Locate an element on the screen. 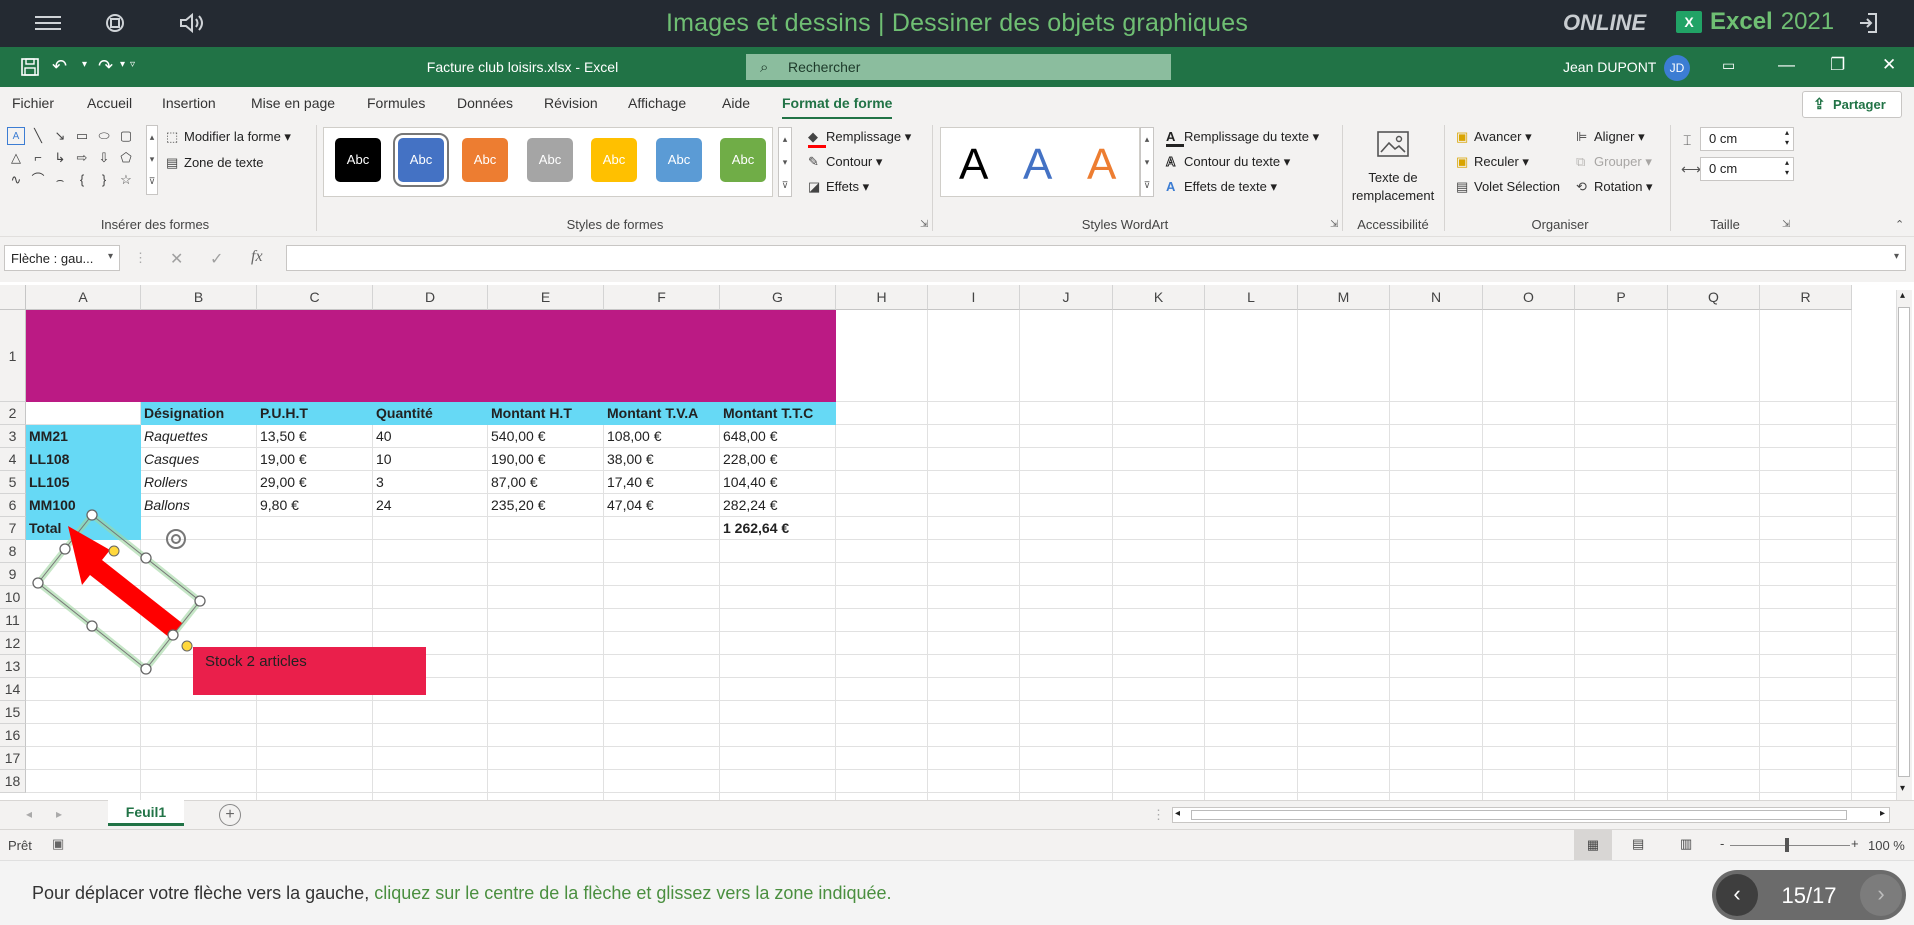  scroll-right-icon: ▸ is located at coordinates (1882, 813).